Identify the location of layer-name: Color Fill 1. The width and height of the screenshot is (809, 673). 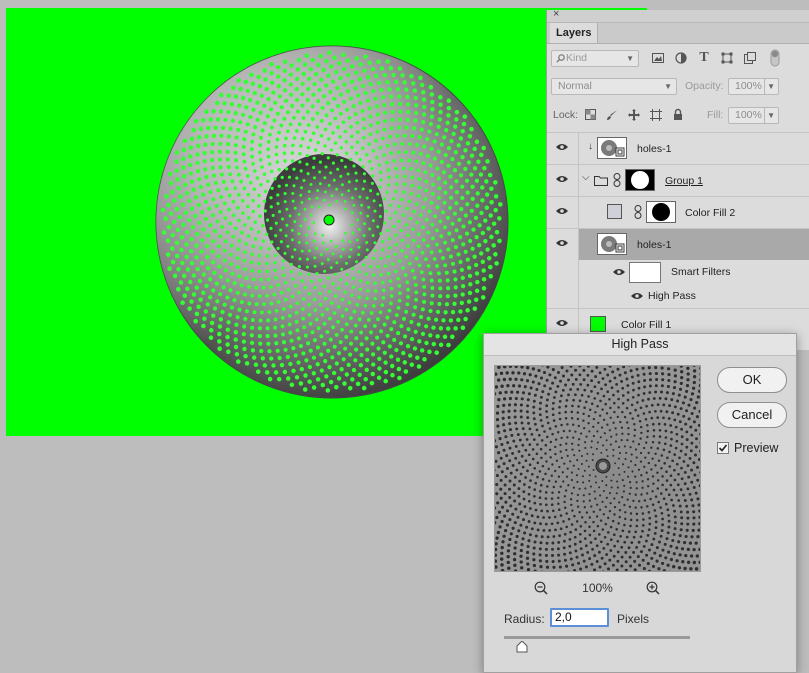
(646, 325).